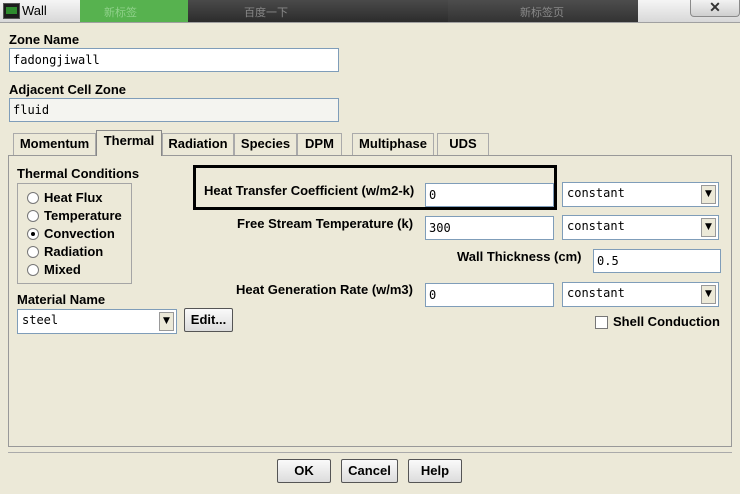 This screenshot has height=494, width=740. What do you see at coordinates (489, 195) in the screenshot?
I see `htc-input: 0` at bounding box center [489, 195].